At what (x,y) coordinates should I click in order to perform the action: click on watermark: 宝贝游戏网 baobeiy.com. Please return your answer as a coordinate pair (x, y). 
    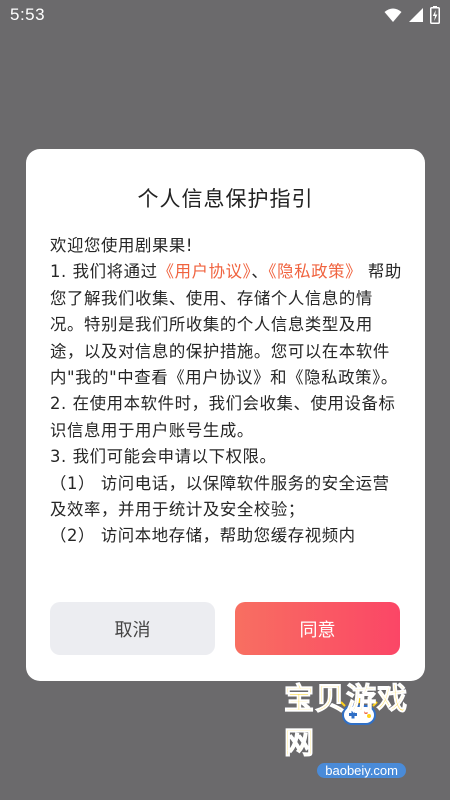
    Looking at the image, I should click on (359, 736).